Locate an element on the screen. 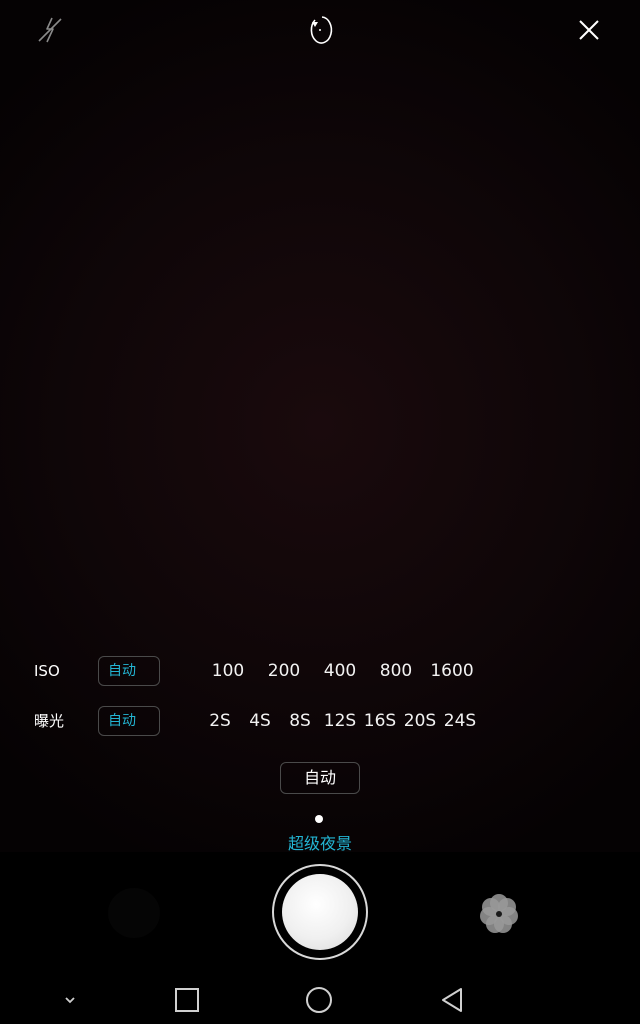 Image resolution: width=640 pixels, height=1024 pixels. iso-option: 1600 is located at coordinates (451, 671).